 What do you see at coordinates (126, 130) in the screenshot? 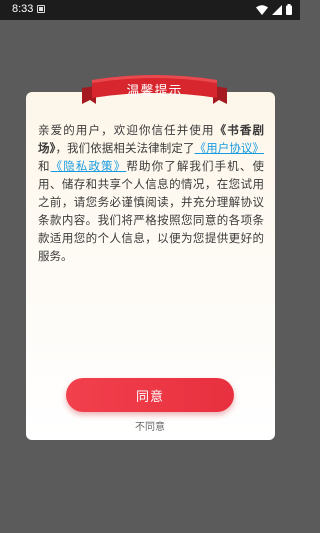
I see `body-text-1: 亲爱的用户，欢迎你信任并使用` at bounding box center [126, 130].